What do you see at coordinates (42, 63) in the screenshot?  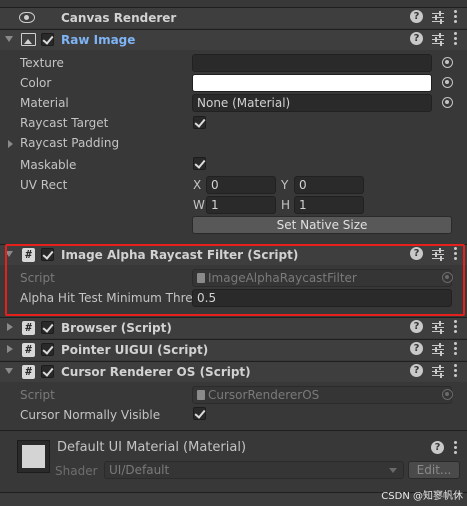 I see `texture-label: Texture` at bounding box center [42, 63].